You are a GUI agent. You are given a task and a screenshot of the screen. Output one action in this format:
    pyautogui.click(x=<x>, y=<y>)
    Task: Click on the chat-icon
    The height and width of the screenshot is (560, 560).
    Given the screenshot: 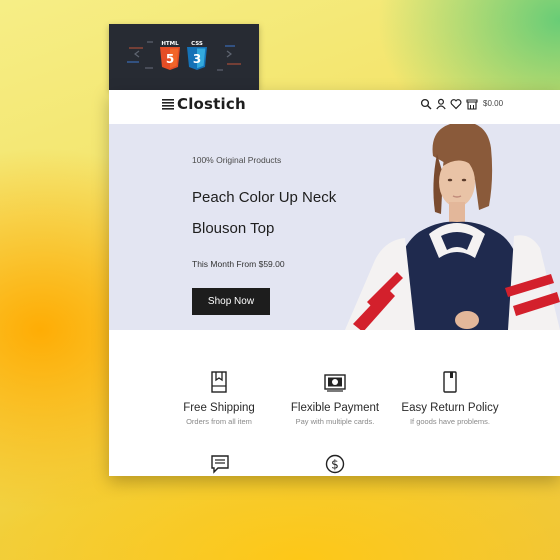 What is the action you would take?
    pyautogui.click(x=220, y=464)
    